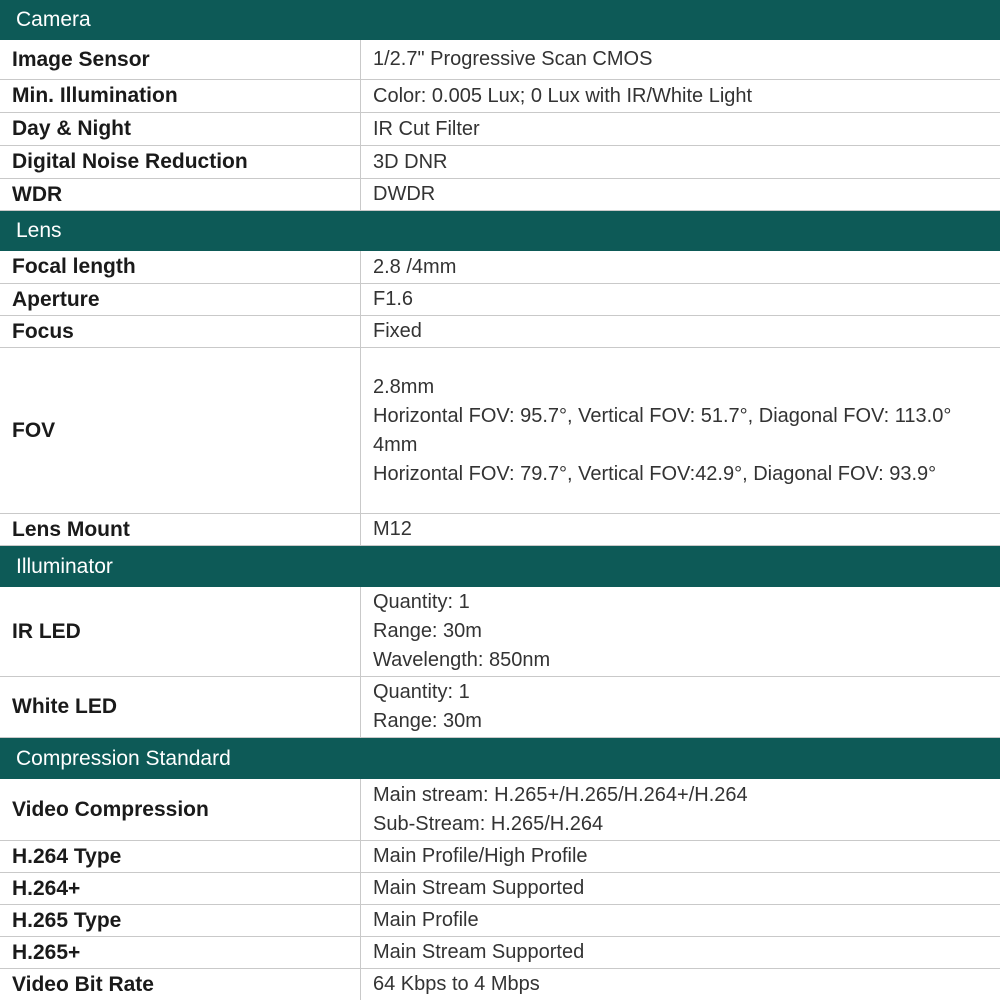  I want to click on spec-label: H.265 Type, so click(180, 920).